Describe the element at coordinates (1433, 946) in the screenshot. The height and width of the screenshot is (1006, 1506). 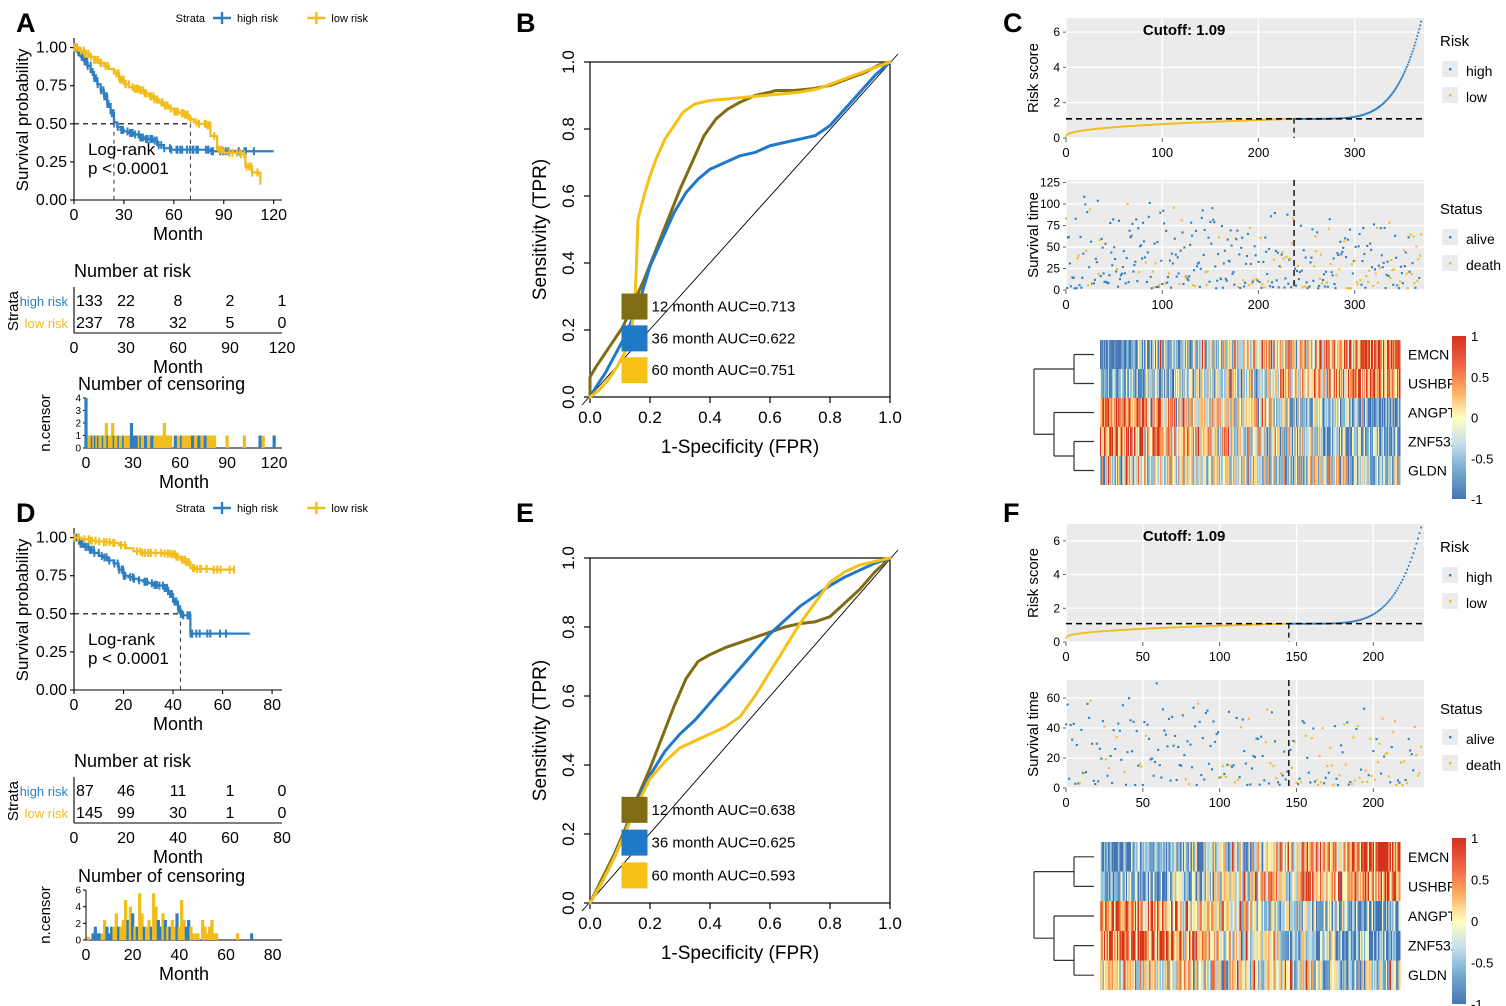
I see `heatmap-gene-label-3: ZNF532` at that location.